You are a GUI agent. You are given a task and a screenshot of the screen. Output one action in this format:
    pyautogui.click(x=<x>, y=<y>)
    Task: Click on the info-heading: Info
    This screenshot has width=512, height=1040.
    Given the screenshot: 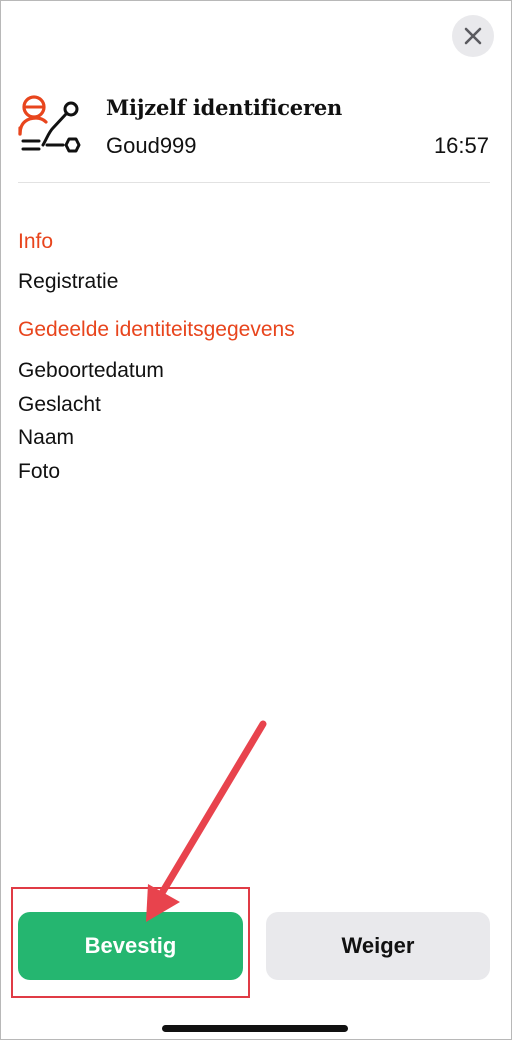 What is the action you would take?
    pyautogui.click(x=36, y=241)
    